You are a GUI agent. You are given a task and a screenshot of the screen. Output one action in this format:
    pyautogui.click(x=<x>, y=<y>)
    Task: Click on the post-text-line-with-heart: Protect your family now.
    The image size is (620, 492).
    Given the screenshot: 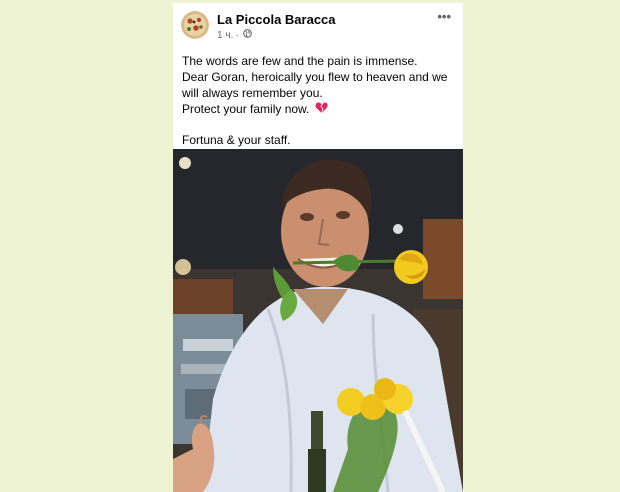 What is the action you would take?
    pyautogui.click(x=319, y=109)
    